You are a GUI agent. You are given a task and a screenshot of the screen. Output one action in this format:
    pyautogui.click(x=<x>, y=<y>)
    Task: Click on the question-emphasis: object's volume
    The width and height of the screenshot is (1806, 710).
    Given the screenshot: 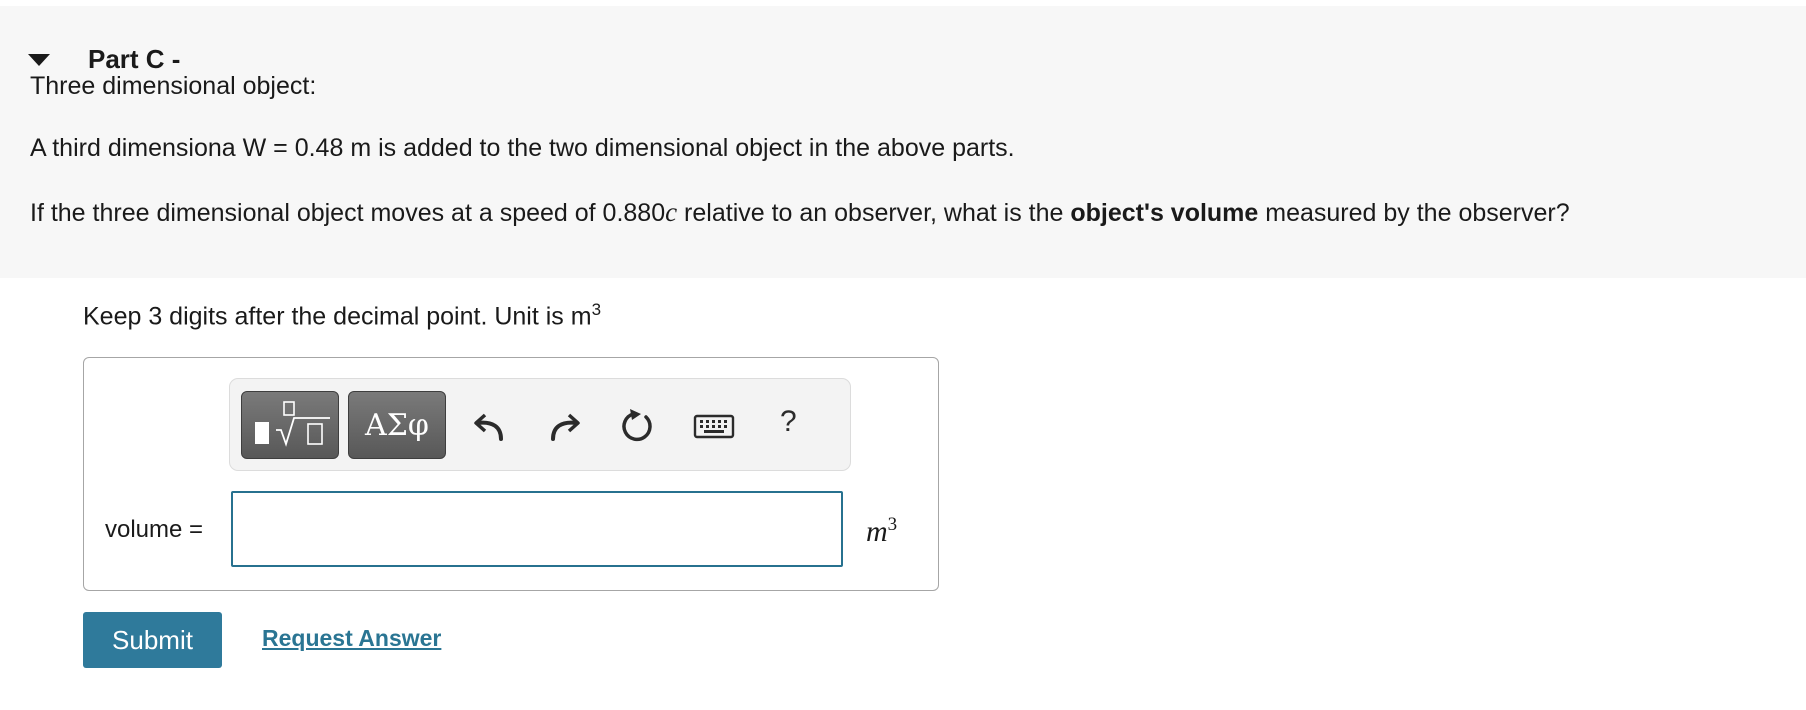 What is the action you would take?
    pyautogui.click(x=1164, y=213)
    